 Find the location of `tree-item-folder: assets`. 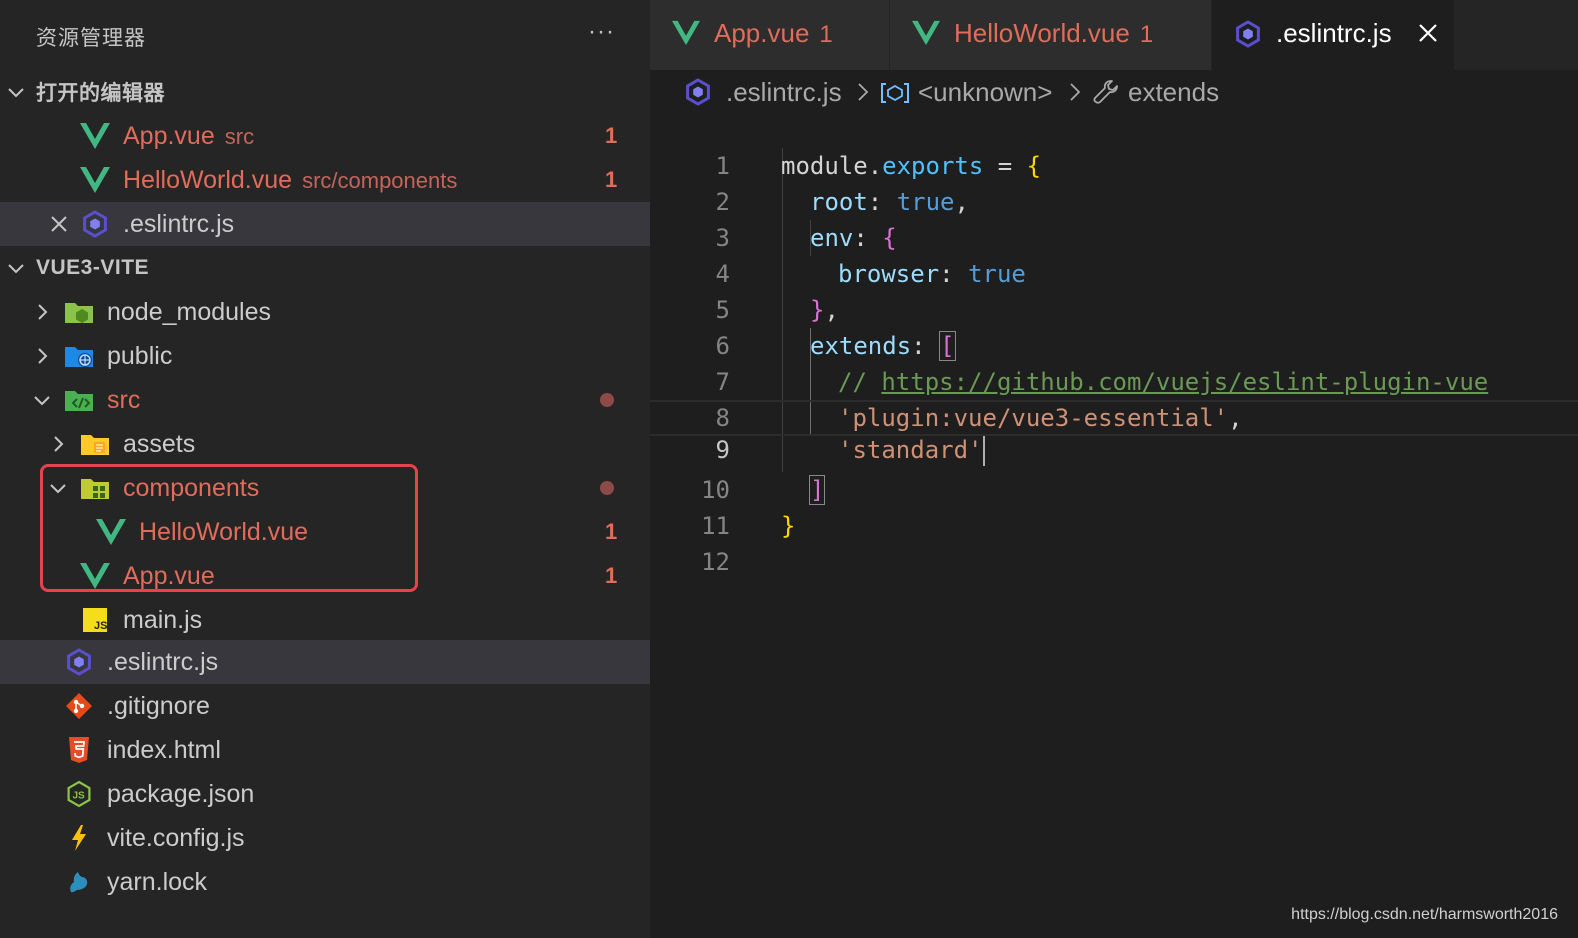

tree-item-folder: assets is located at coordinates (325, 444).